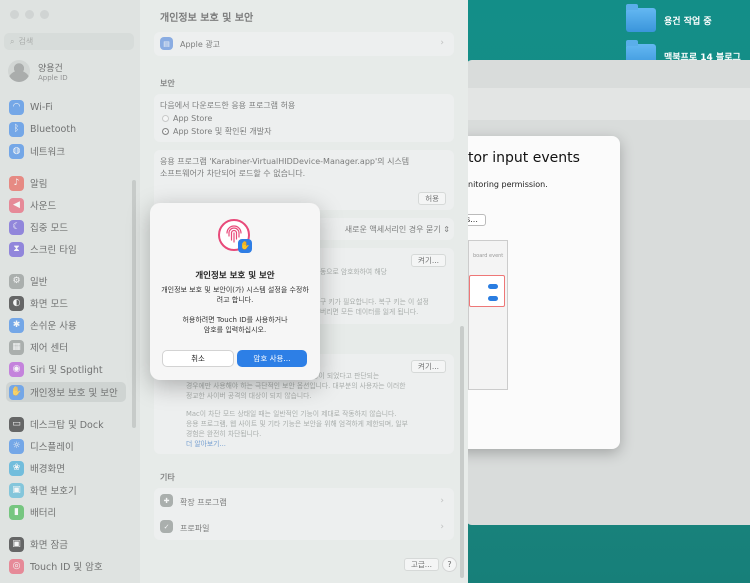 Image resolution: width=750 pixels, height=583 pixels. I want to click on folder-icon, so click(641, 18).